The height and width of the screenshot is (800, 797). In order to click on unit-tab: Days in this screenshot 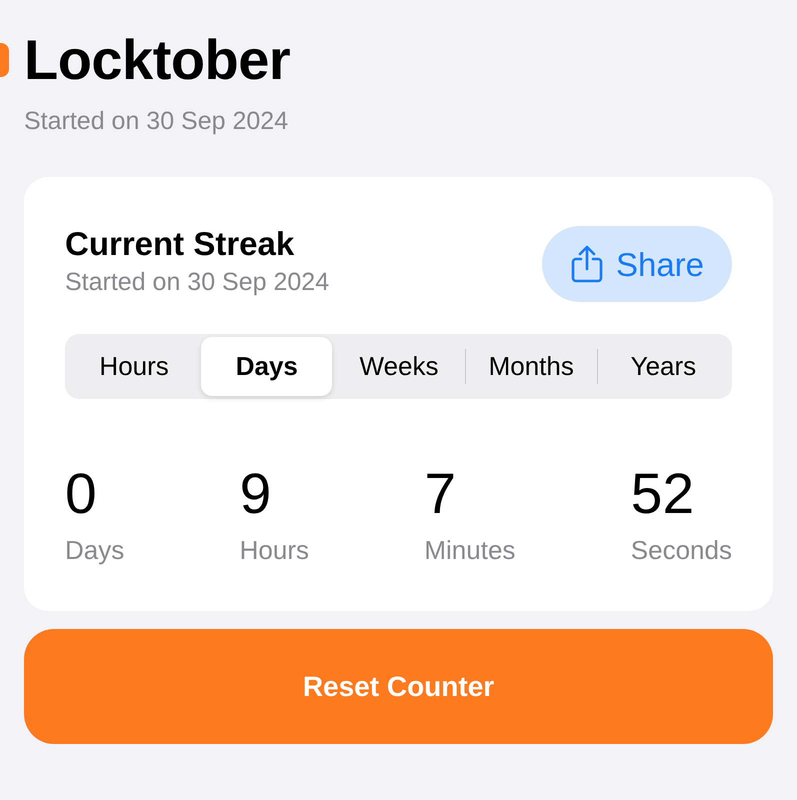, I will do `click(266, 366)`.